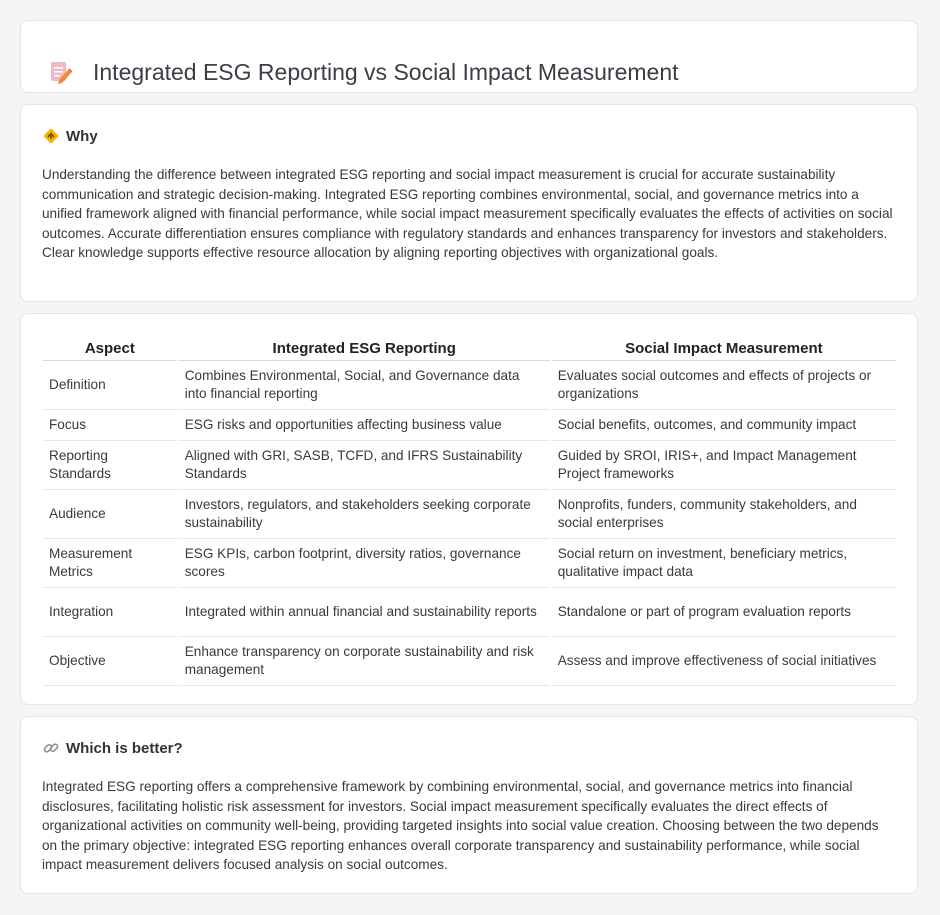 The height and width of the screenshot is (915, 940). I want to click on better-title: Which is better?, so click(124, 748).